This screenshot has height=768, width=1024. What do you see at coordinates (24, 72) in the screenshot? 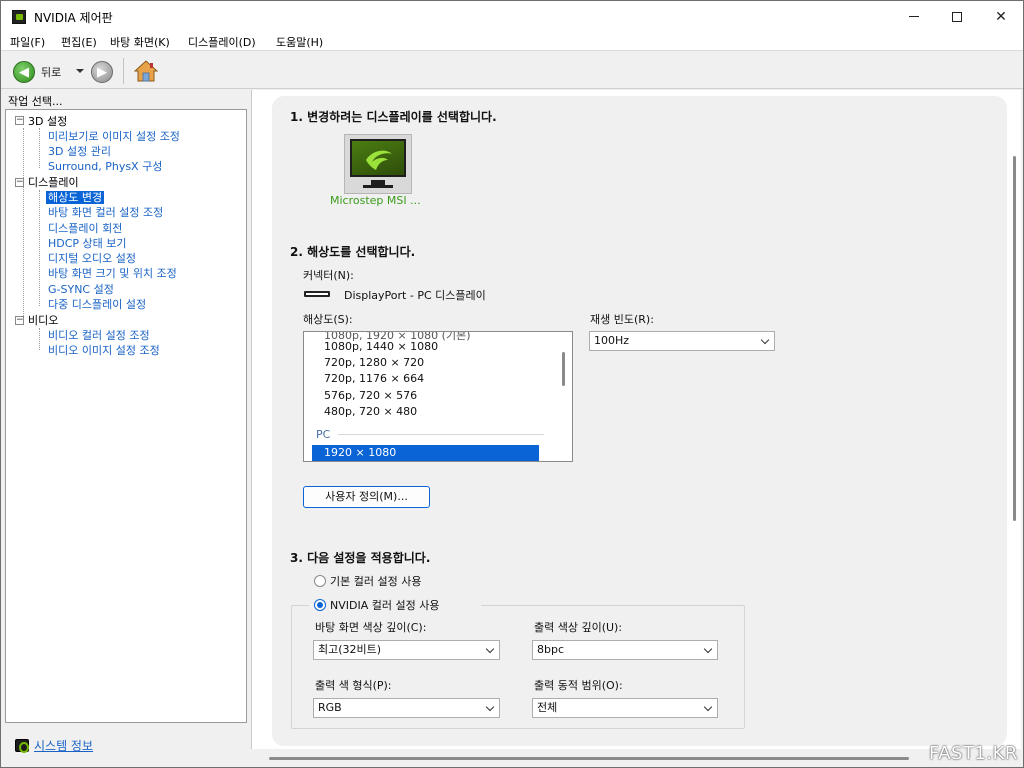
I see `back-arrow-icon: ◀` at bounding box center [24, 72].